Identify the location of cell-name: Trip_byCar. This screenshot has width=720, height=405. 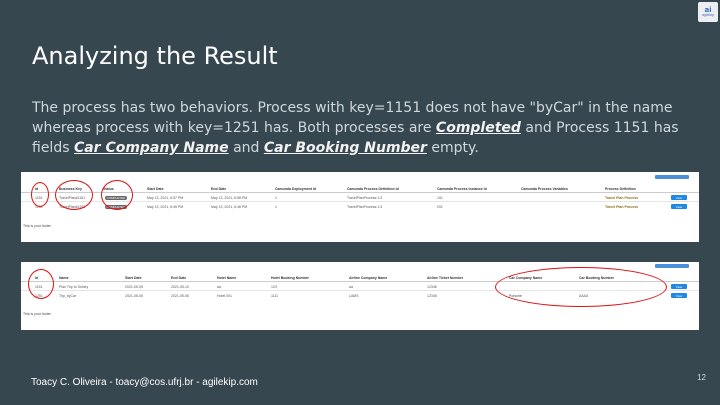
(68, 296).